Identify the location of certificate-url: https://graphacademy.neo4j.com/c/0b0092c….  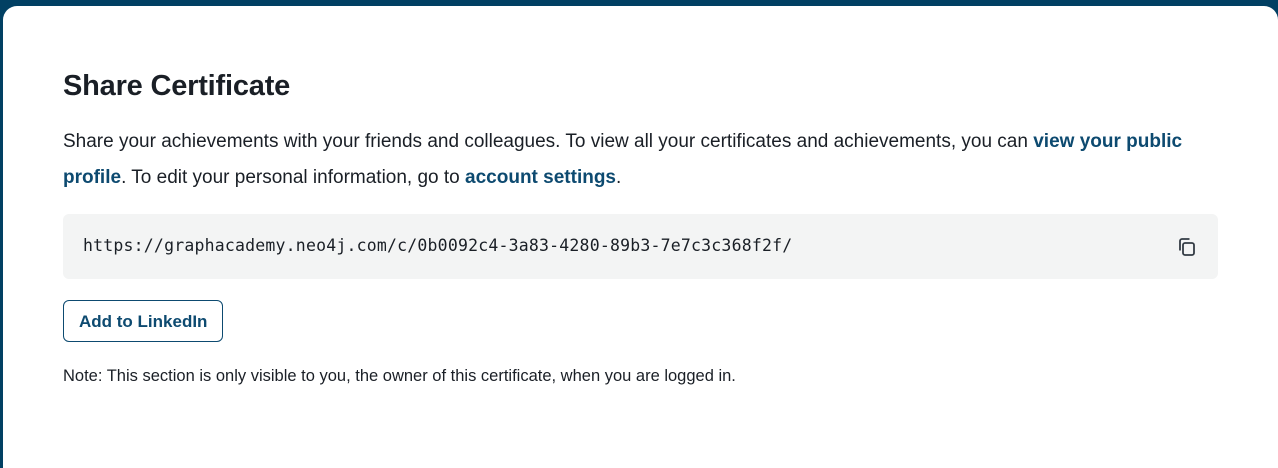
(437, 245).